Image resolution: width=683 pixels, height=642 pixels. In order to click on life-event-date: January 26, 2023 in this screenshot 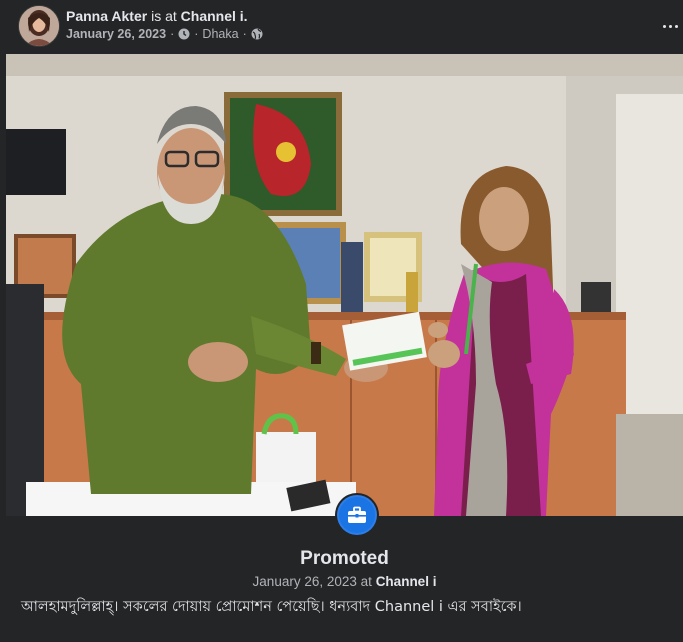, I will do `click(304, 581)`.